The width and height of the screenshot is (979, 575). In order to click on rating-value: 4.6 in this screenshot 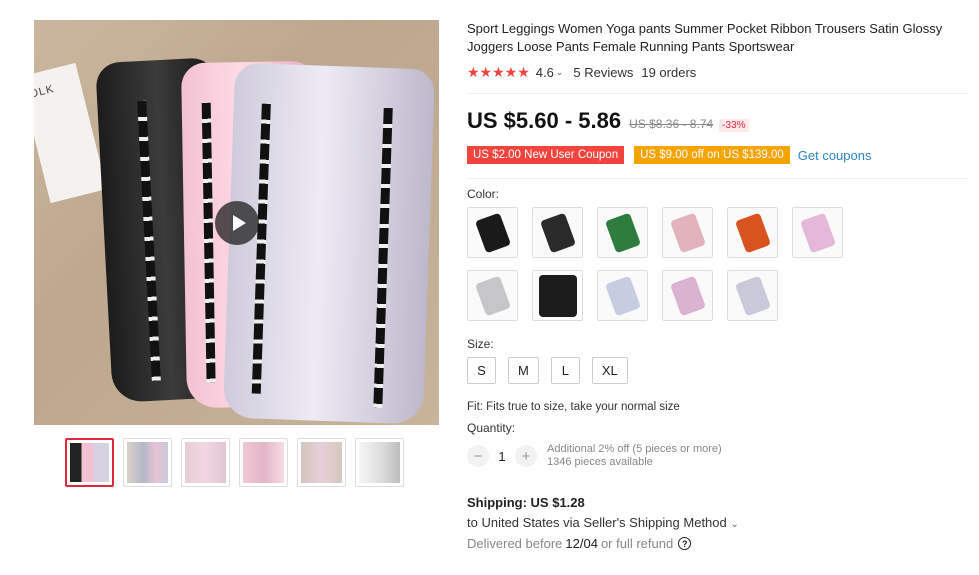, I will do `click(545, 72)`.